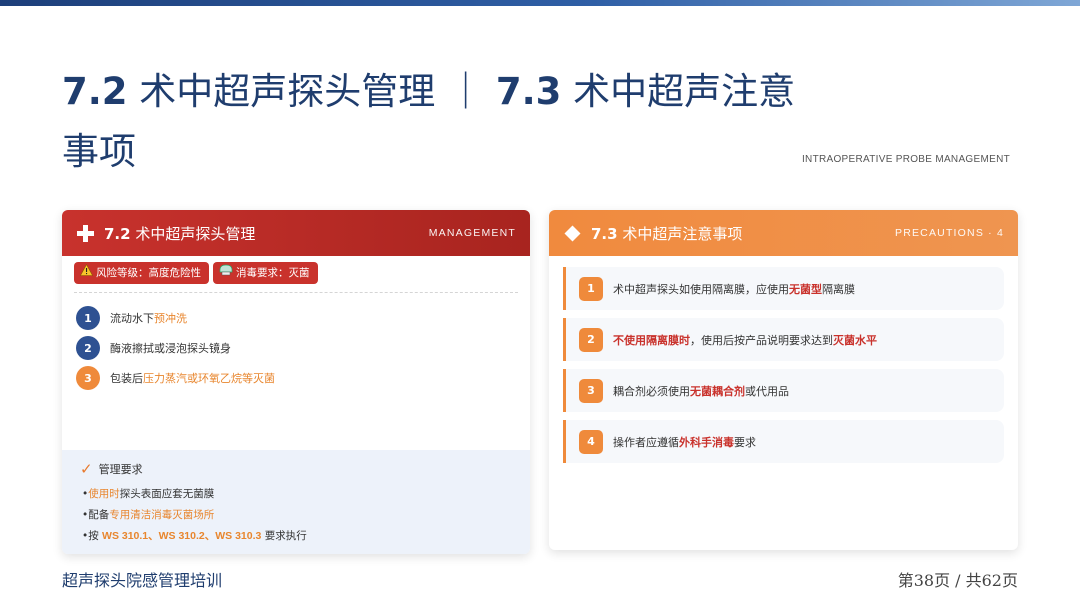 This screenshot has height=608, width=1080. What do you see at coordinates (540, 3) in the screenshot?
I see `top-accent-bar` at bounding box center [540, 3].